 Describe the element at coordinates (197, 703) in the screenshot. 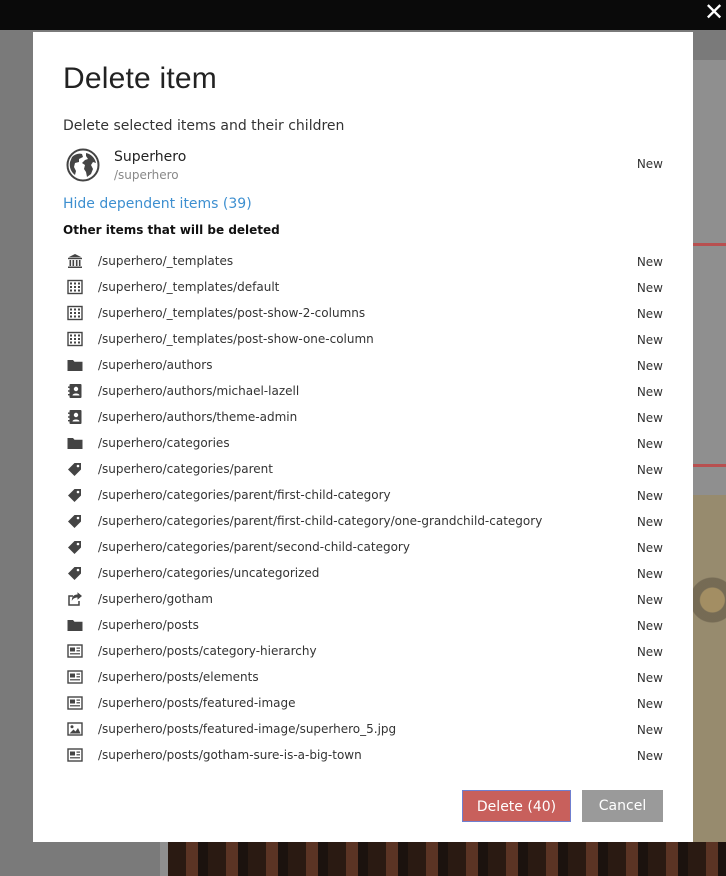

I see `item-path: /superhero/posts/featured-image` at that location.